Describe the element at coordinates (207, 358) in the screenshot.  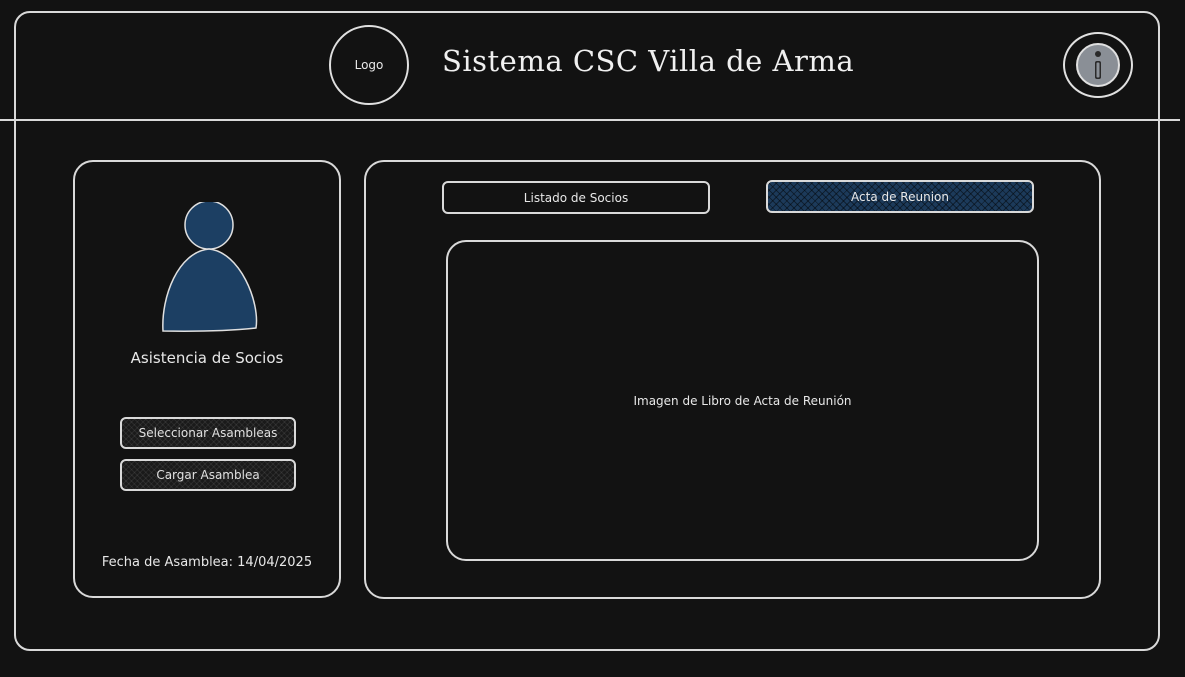
I see `panel-title: Asistencia de Socios` at that location.